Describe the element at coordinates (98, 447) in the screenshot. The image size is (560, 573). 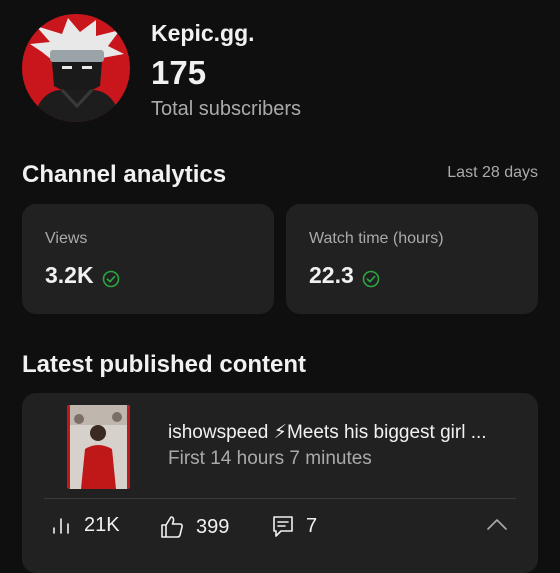
I see `video-thumbnail` at that location.